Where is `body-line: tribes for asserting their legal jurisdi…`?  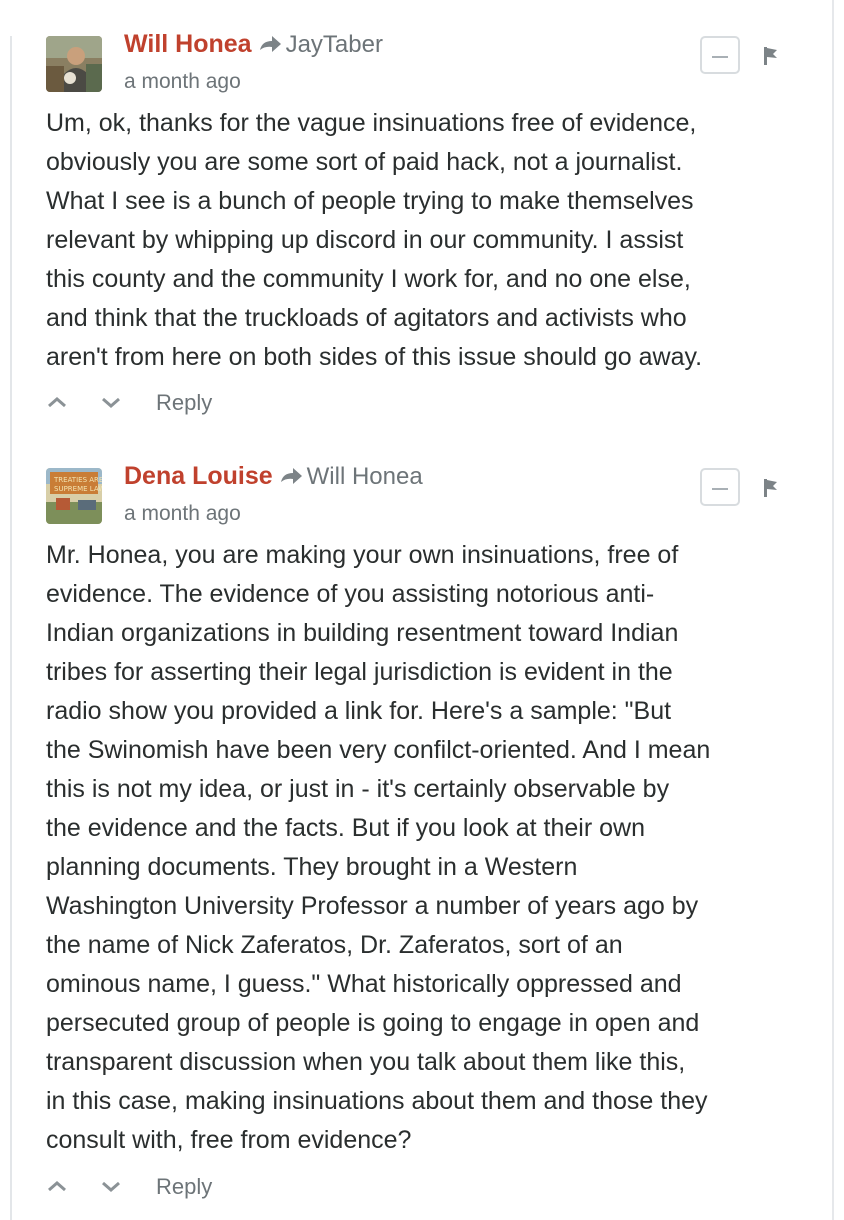 body-line: tribes for asserting their legal jurisdi… is located at coordinates (359, 672).